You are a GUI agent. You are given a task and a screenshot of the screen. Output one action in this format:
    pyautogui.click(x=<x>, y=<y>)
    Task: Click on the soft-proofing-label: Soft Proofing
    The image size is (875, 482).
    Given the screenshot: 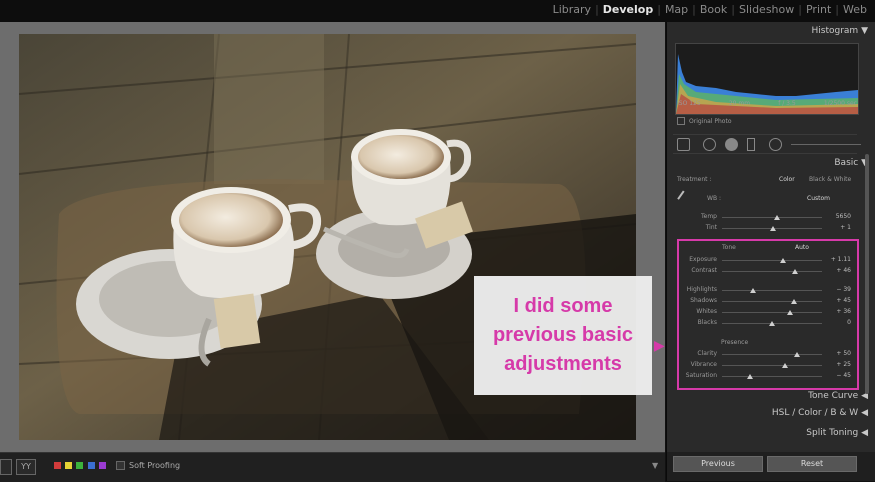 What is the action you would take?
    pyautogui.click(x=155, y=465)
    